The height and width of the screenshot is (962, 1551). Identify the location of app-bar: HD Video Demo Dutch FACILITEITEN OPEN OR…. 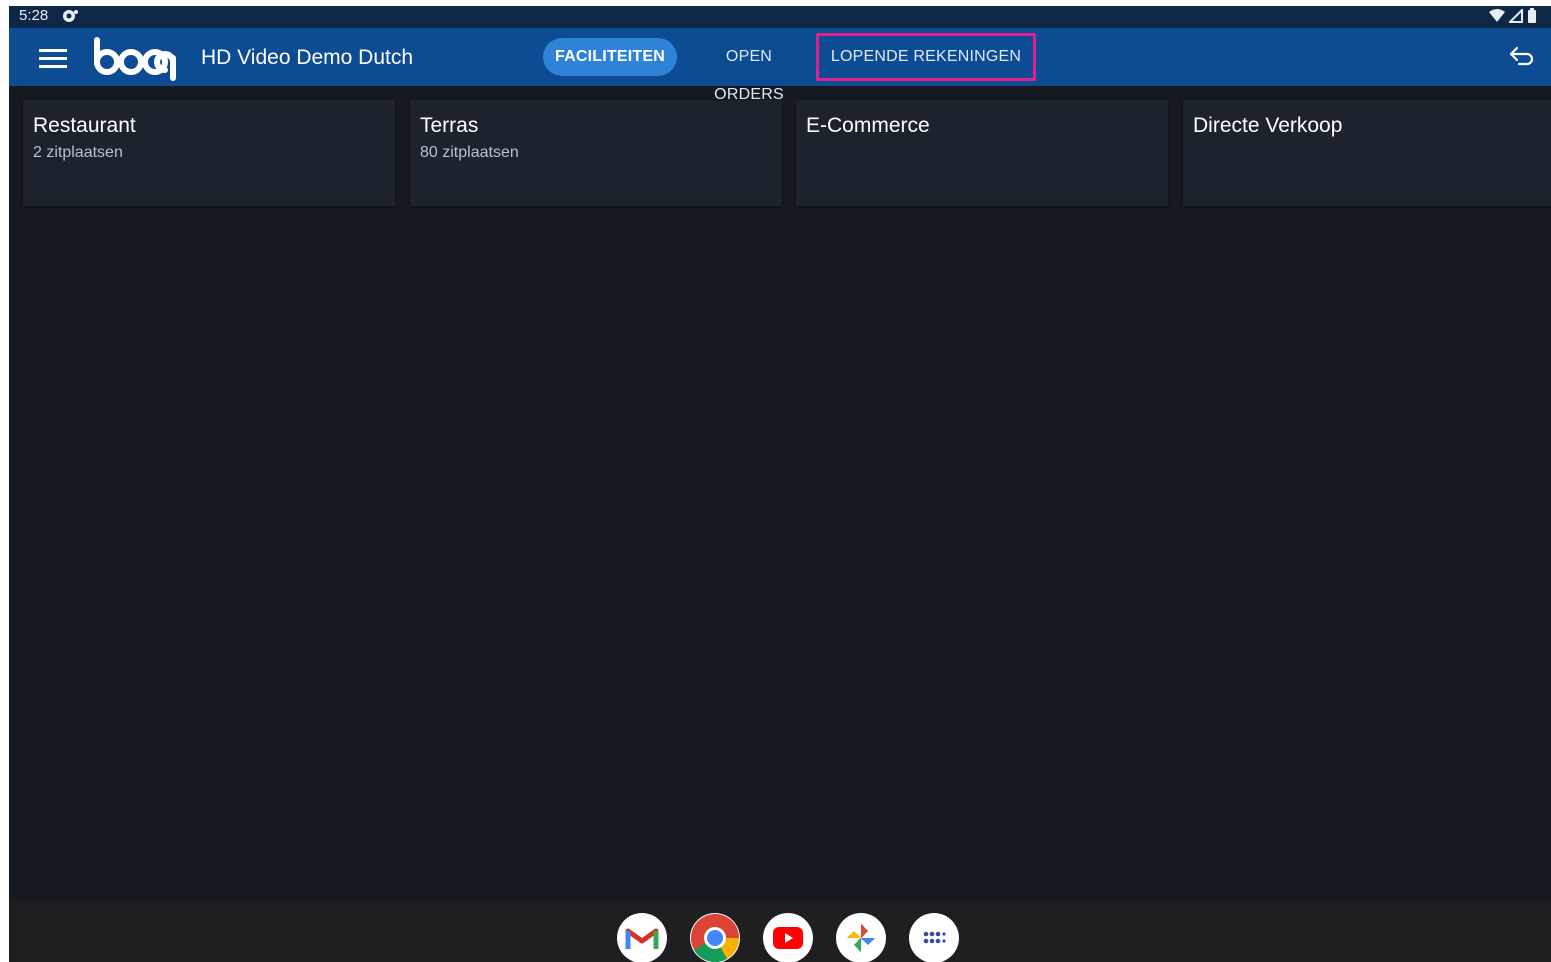
(780, 65).